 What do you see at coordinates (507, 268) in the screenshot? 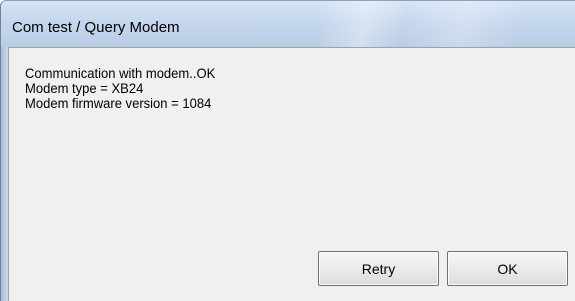
I see `ok-button: OK` at bounding box center [507, 268].